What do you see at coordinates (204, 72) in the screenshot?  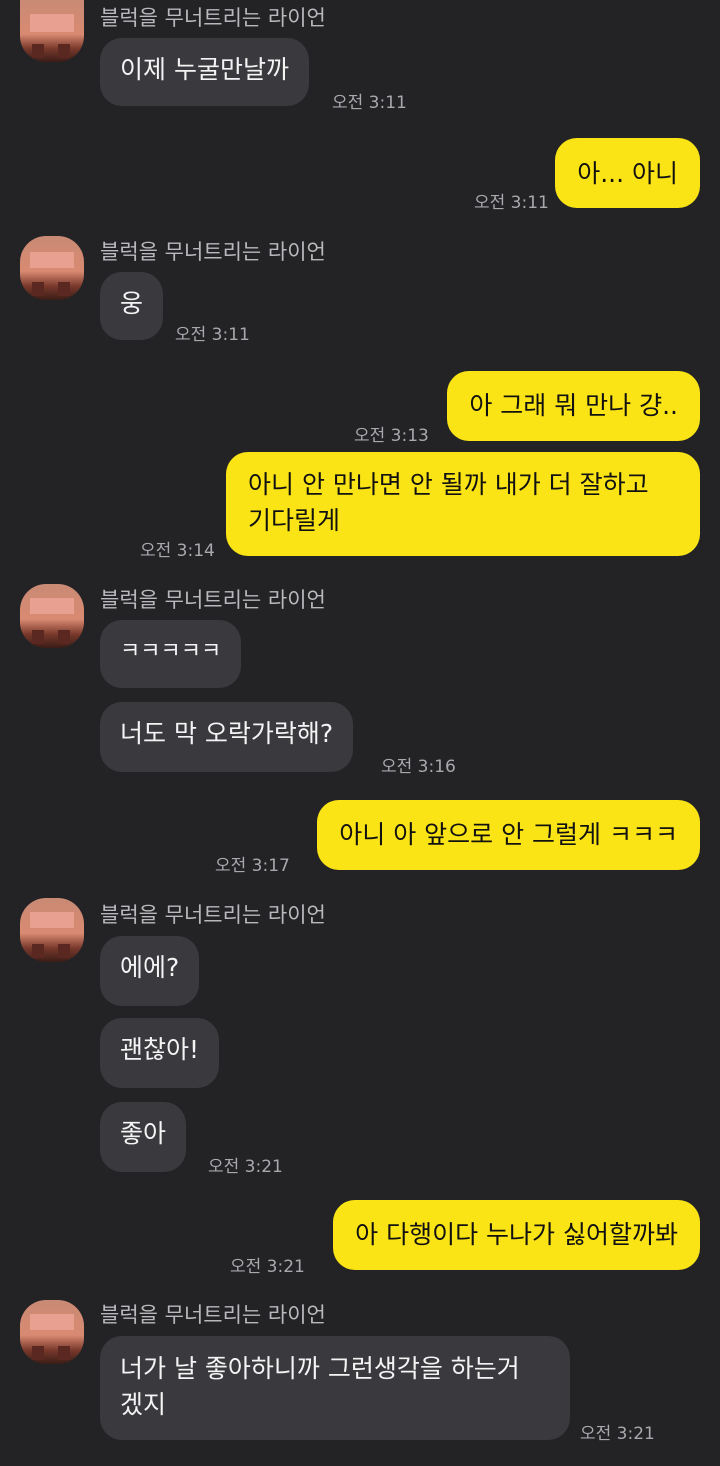 I see `message-bubble: 이제 누굴만날까` at bounding box center [204, 72].